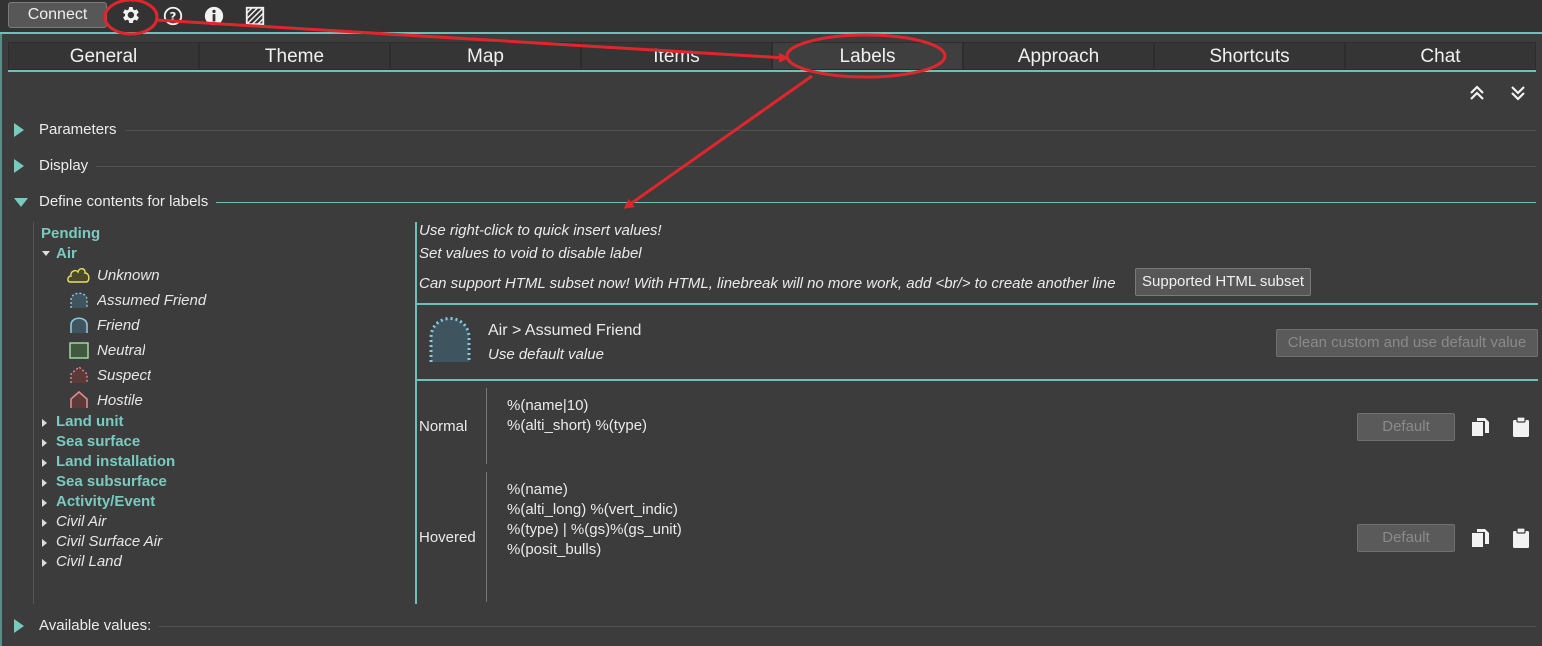  I want to click on unknown-air-symbol-icon, so click(78, 275).